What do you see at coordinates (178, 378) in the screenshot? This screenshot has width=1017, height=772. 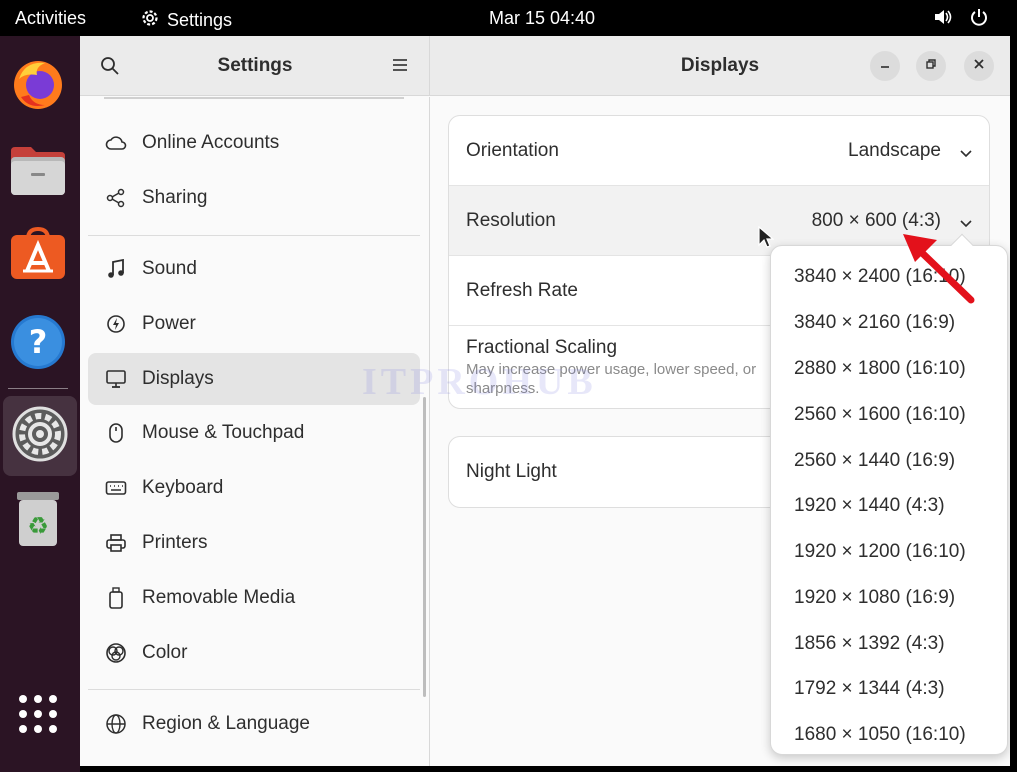 I see `sidebar-item-label: Displays` at bounding box center [178, 378].